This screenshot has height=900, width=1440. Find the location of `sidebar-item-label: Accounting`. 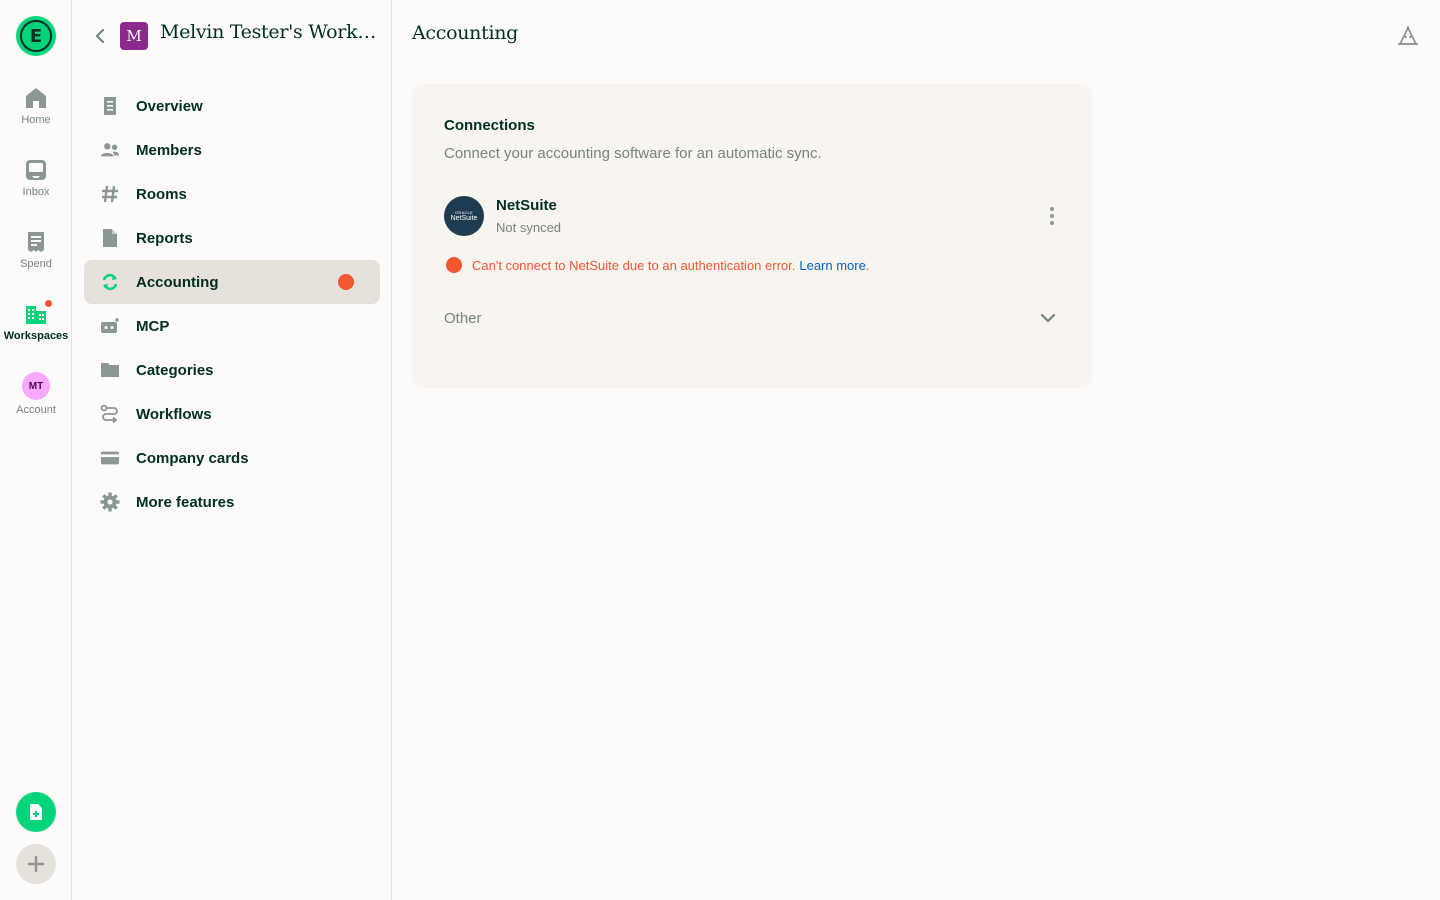

sidebar-item-label: Accounting is located at coordinates (177, 282).